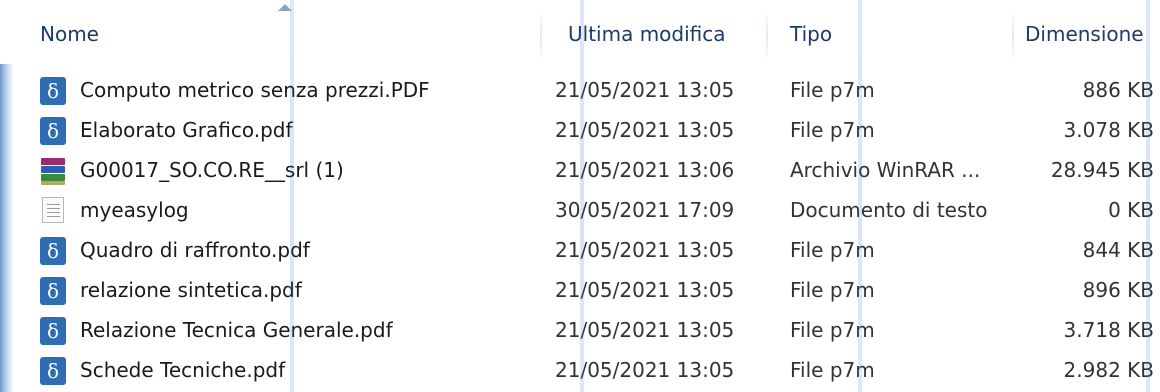  Describe the element at coordinates (1118, 90) in the screenshot. I see `file-size: 886 KB` at that location.